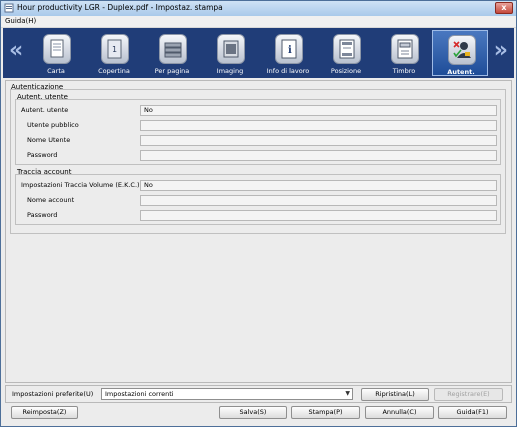  What do you see at coordinates (395, 394) in the screenshot?
I see `restore-button: Ripristina(L)` at bounding box center [395, 394].